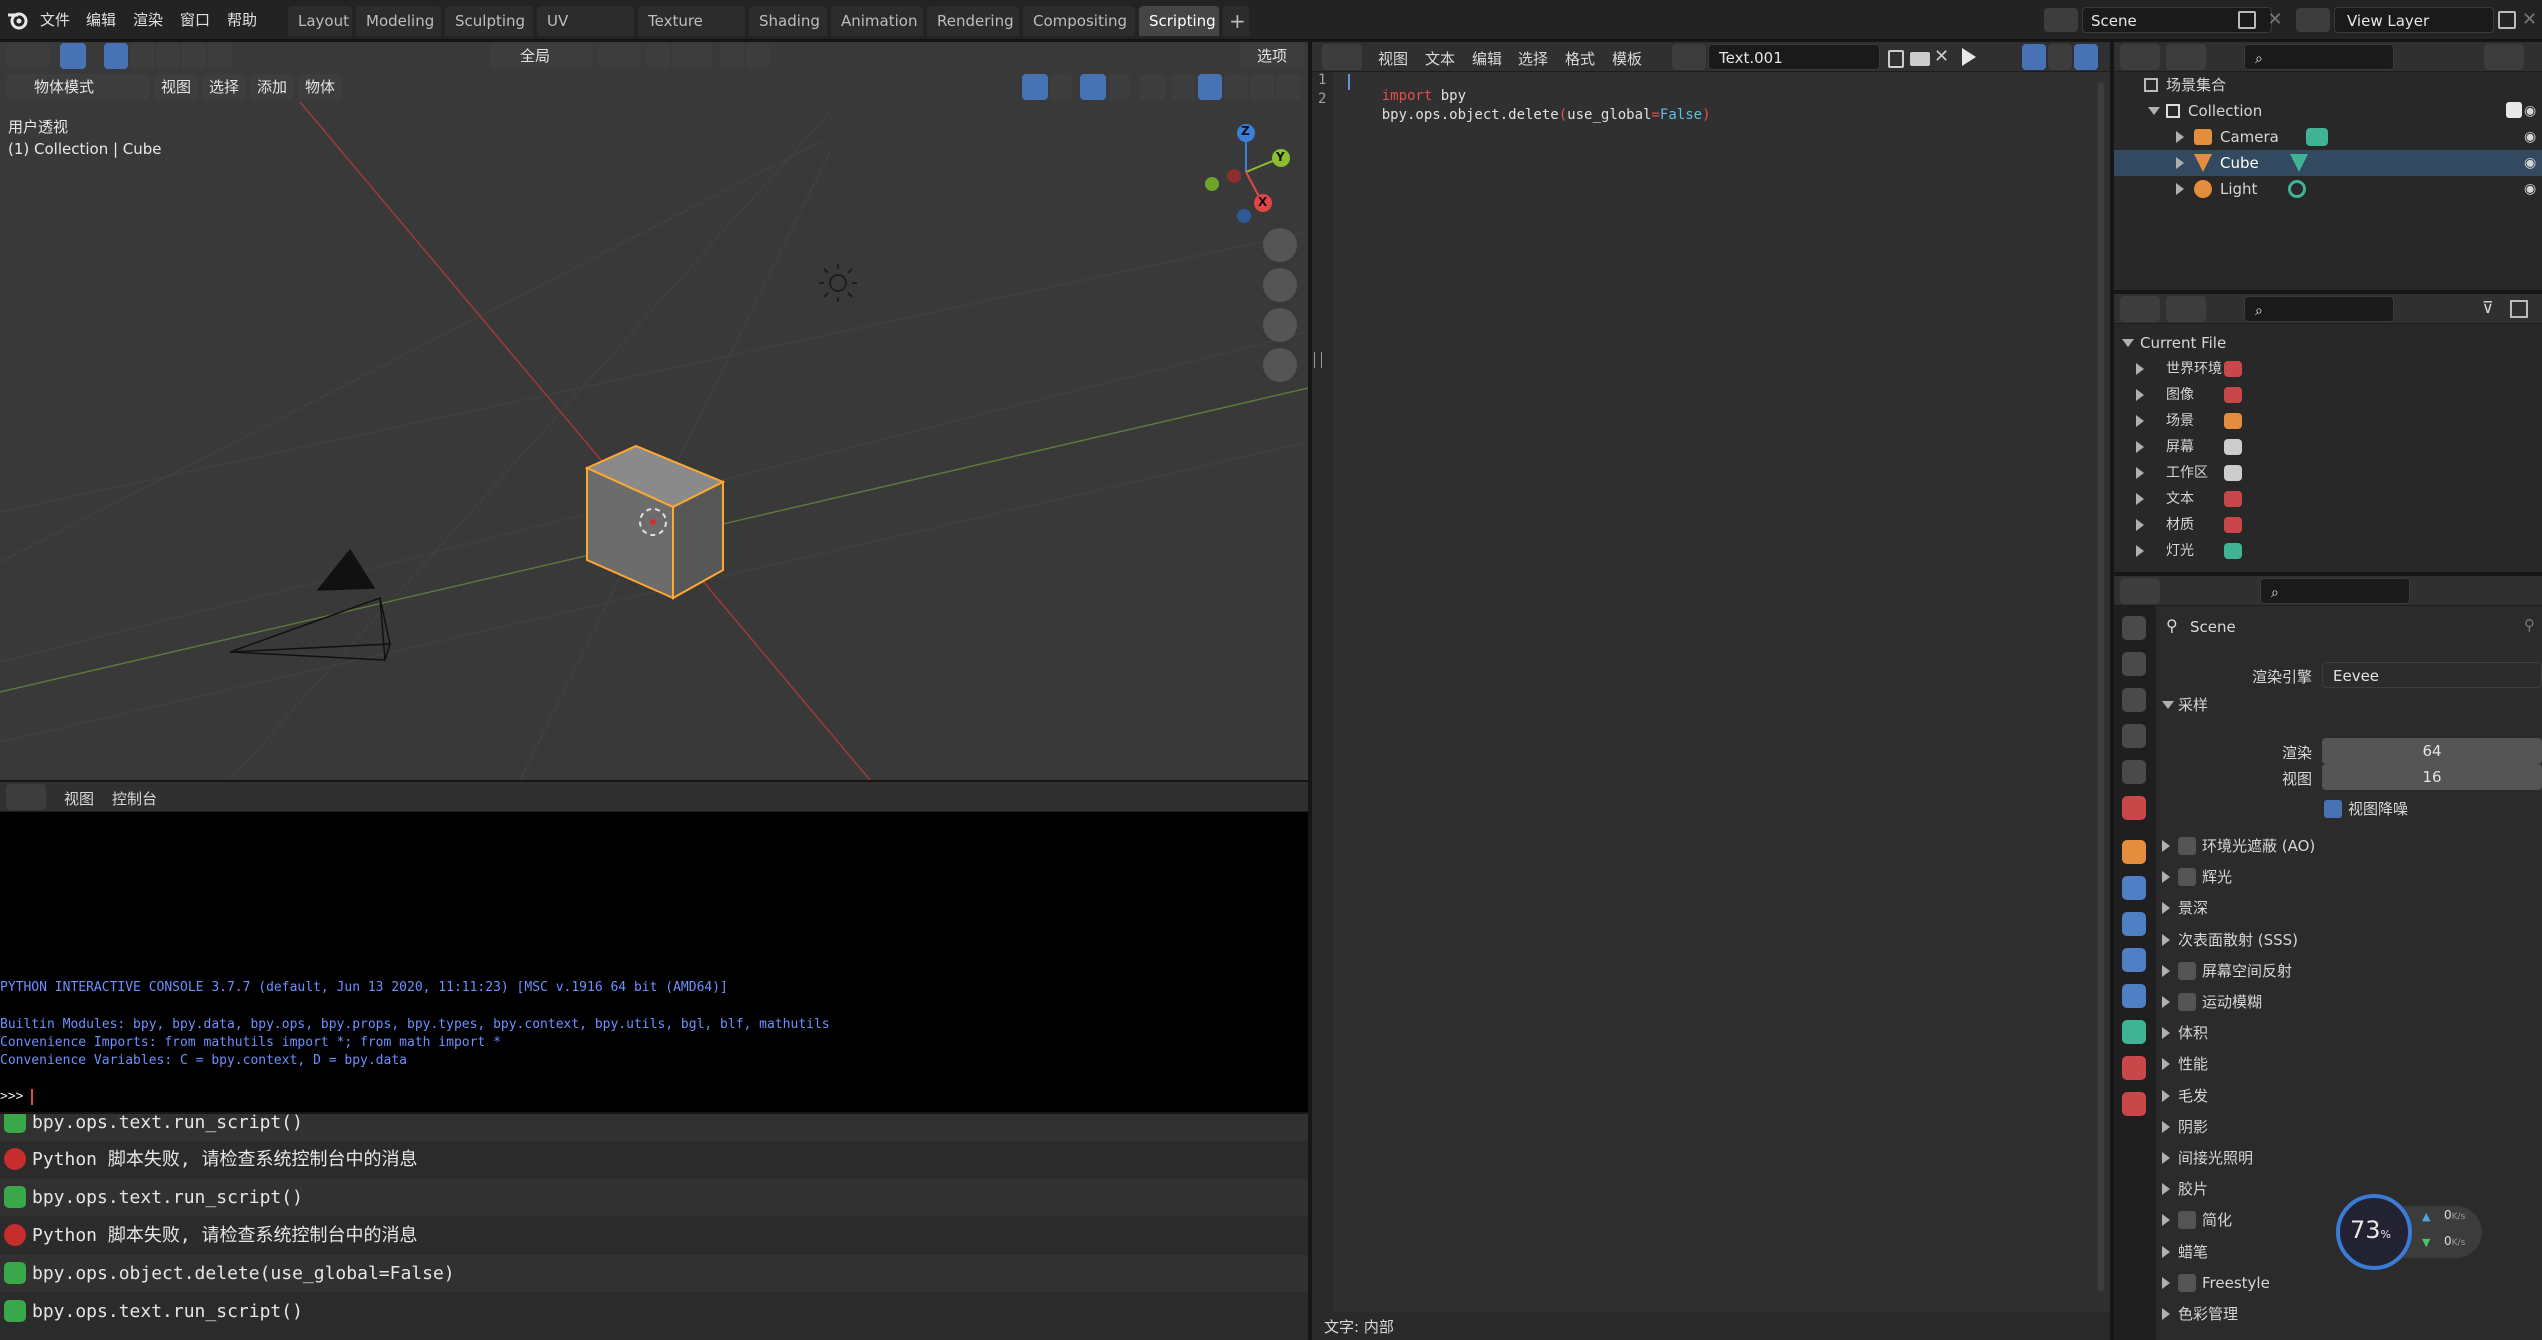 The width and height of the screenshot is (2542, 1340). Describe the element at coordinates (585, 33) in the screenshot. I see `tab-uv-editing: UV Editing` at that location.